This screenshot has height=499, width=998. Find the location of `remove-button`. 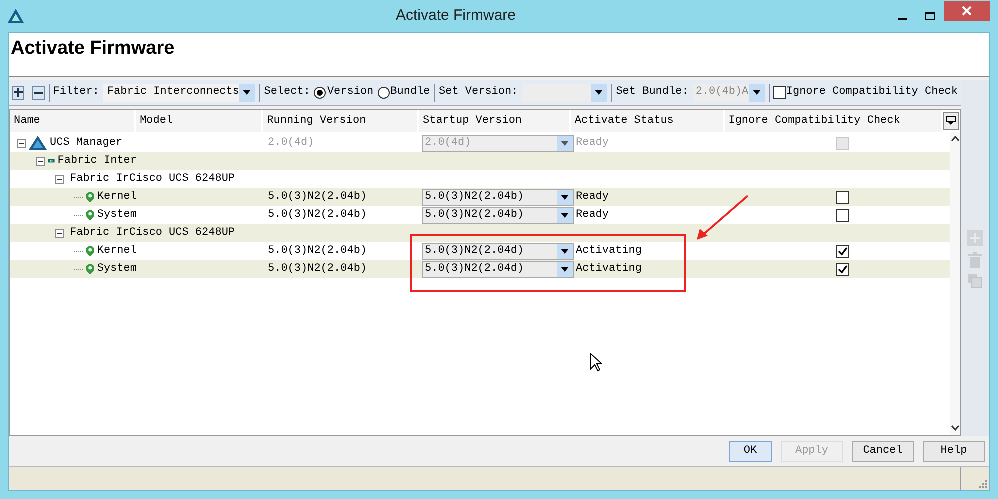

remove-button is located at coordinates (38, 93).